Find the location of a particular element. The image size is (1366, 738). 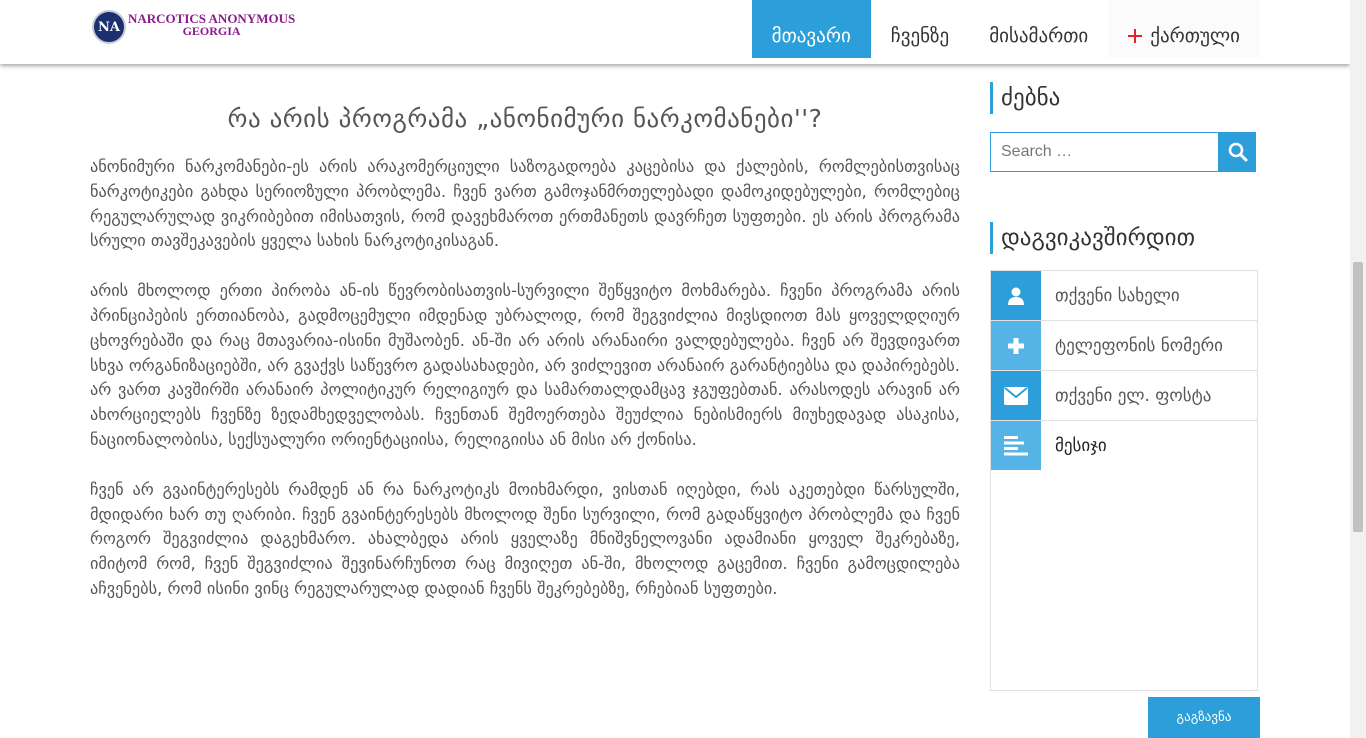

name-field: თქვენი სახელი is located at coordinates (1124, 296).